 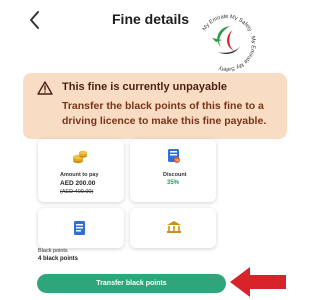 I want to click on amount-card: Amount to pay AED 200.00 (AED 400.00), so click(x=81, y=170).